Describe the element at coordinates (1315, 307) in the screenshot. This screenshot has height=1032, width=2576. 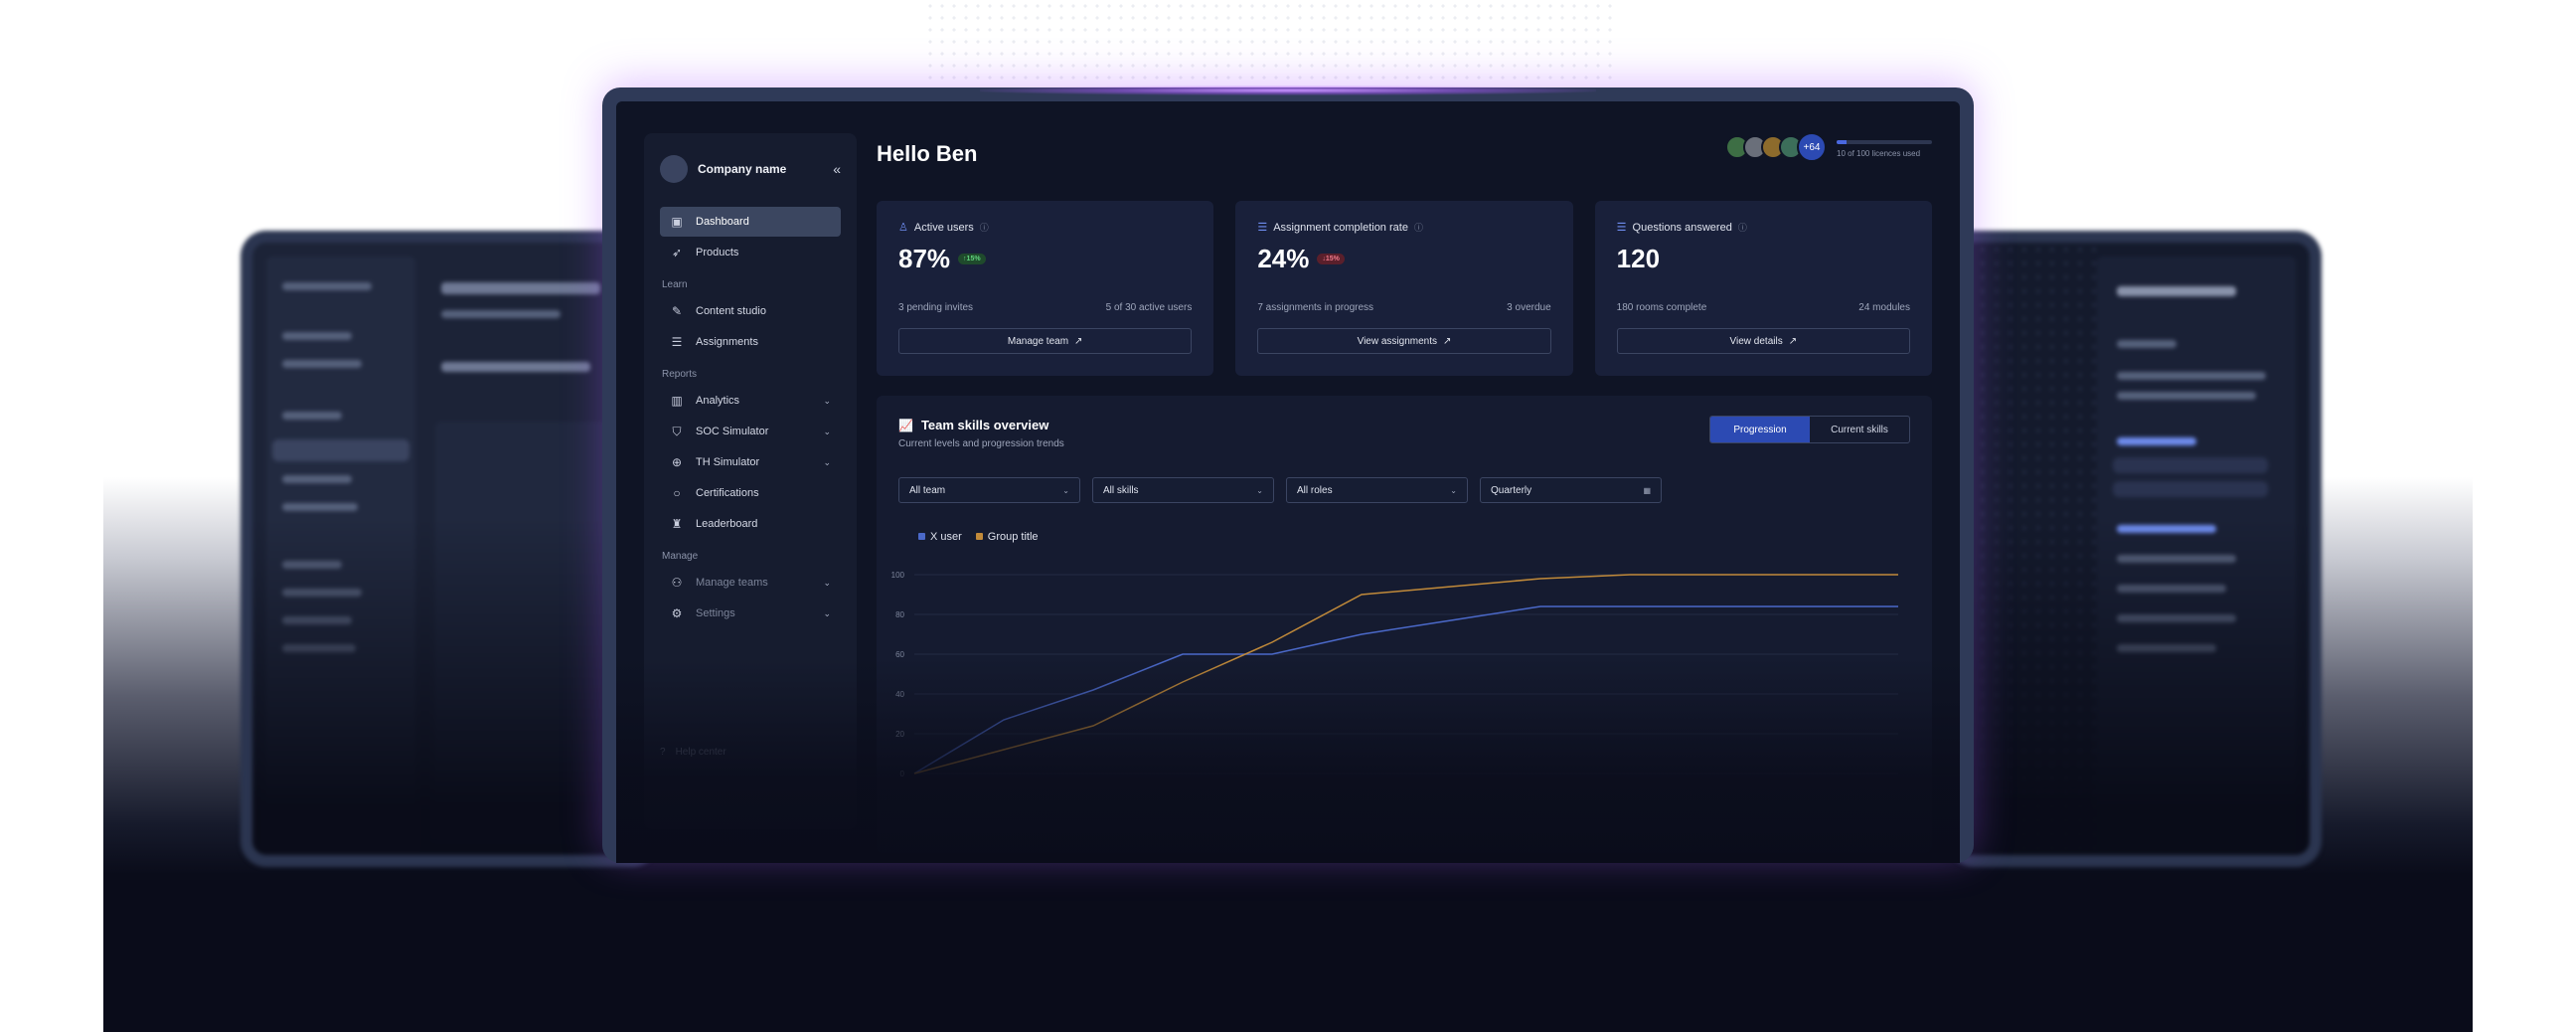
I see `card-left-note: 7 assignments in progress` at that location.